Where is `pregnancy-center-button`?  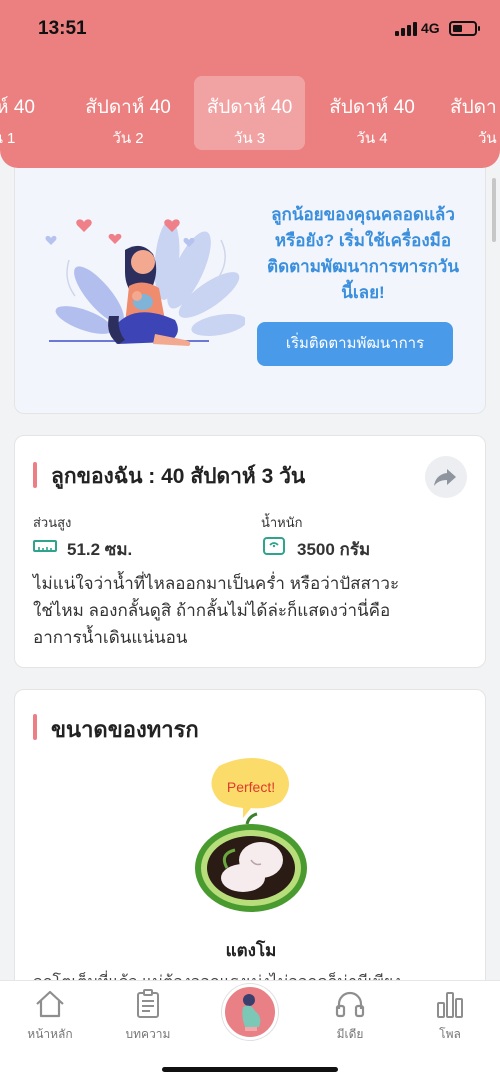
pregnancy-center-button is located at coordinates (250, 1012).